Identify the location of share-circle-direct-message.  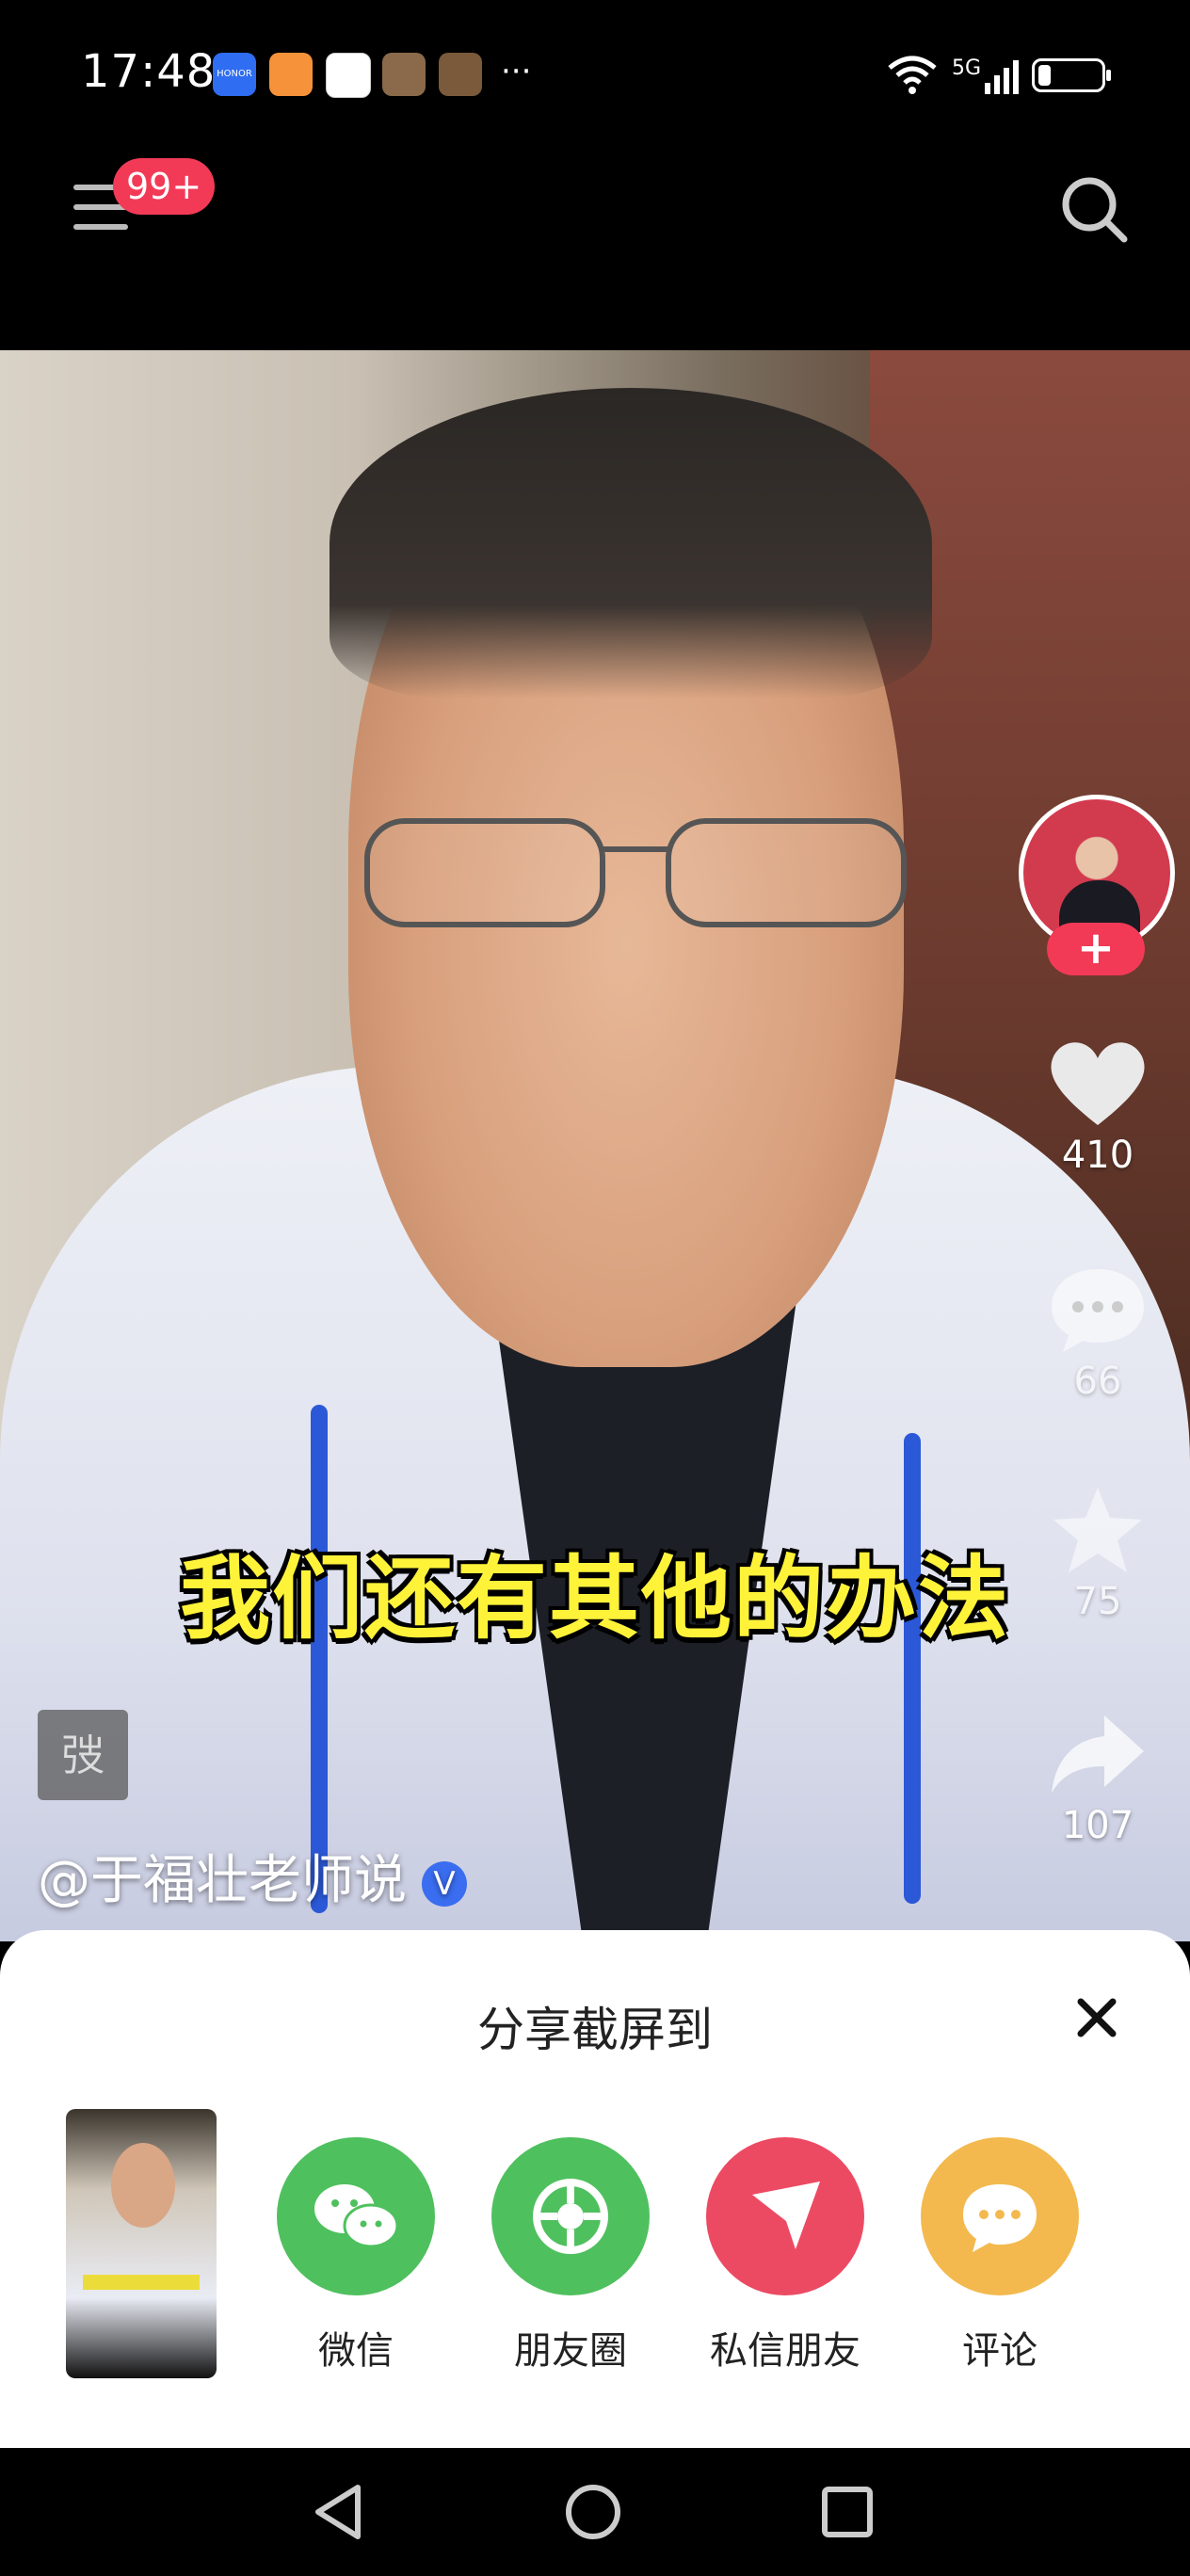
(785, 2216).